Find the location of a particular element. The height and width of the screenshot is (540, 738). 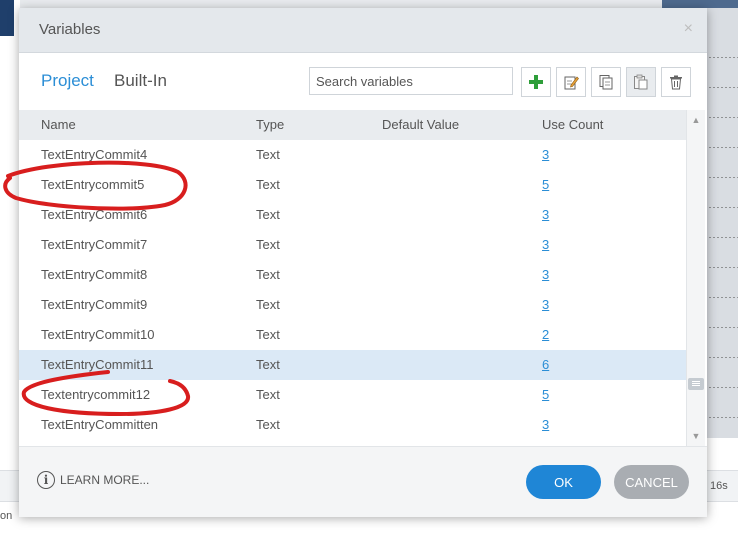

close-icon: × is located at coordinates (688, 29).